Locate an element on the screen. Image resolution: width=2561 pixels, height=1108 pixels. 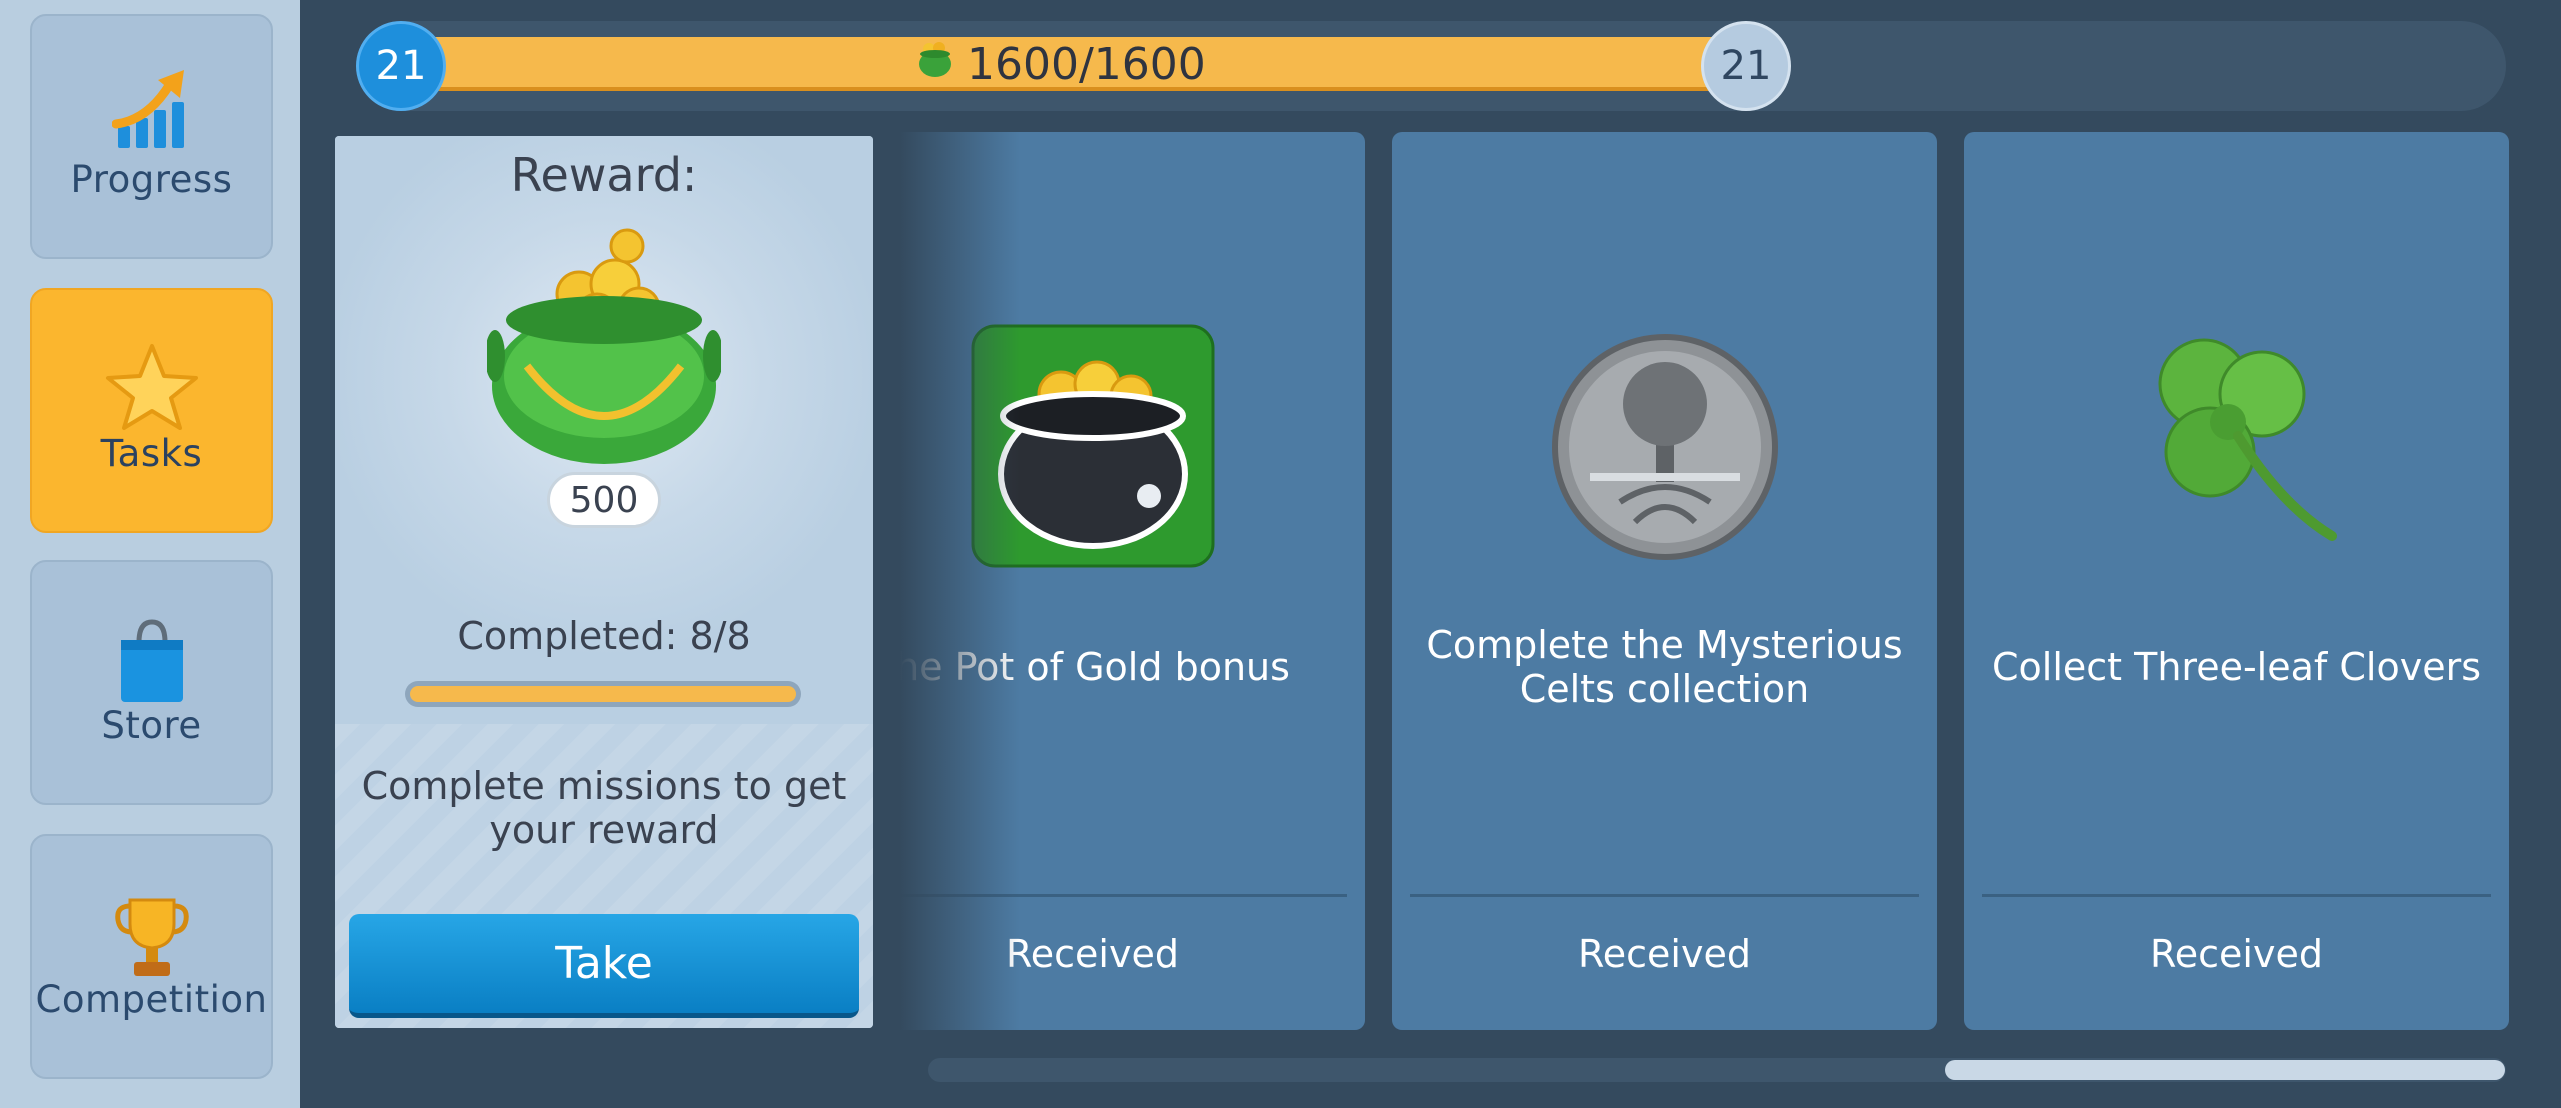
sidebar: Progress Tasks Store Competition is located at coordinates (150, 554).